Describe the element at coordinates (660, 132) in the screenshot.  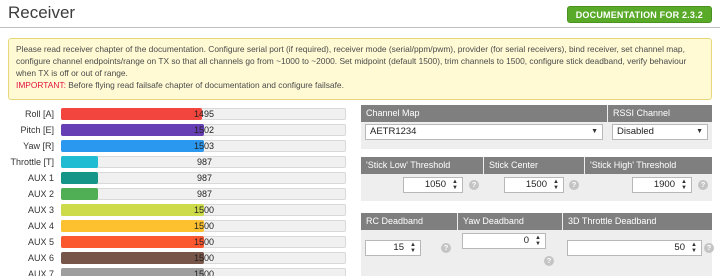
I see `rssi-channel-select: Disabled ▼` at that location.